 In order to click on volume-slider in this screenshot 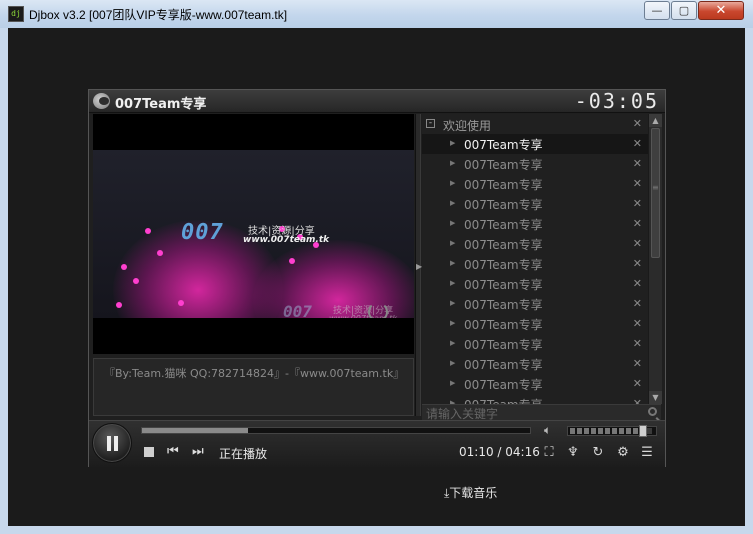, I will do `click(612, 431)`.